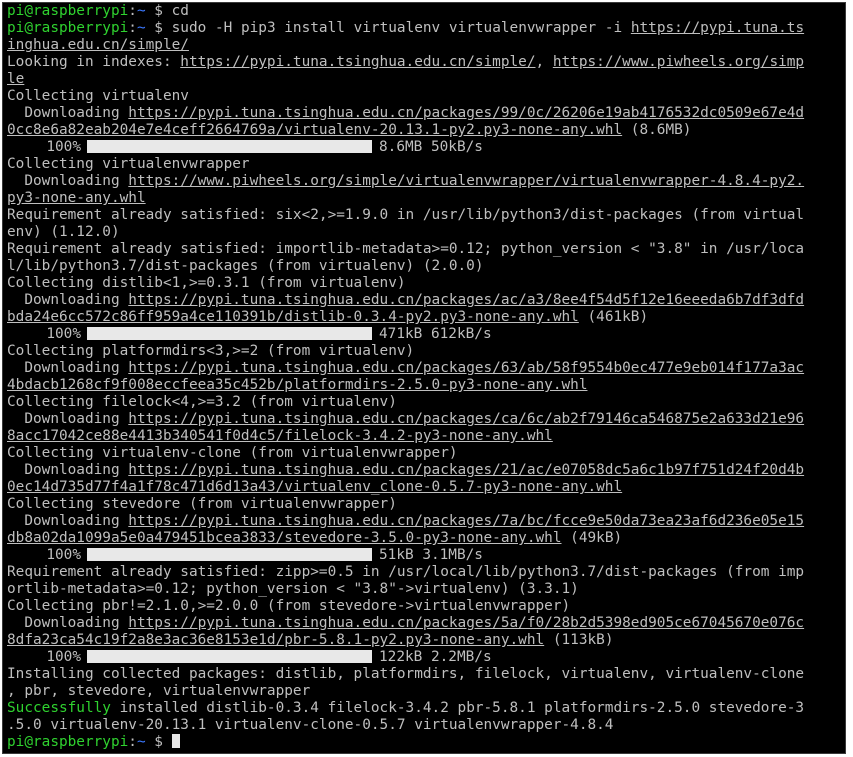  What do you see at coordinates (657, 130) in the screenshot?
I see `output-text: (8.6MB)` at bounding box center [657, 130].